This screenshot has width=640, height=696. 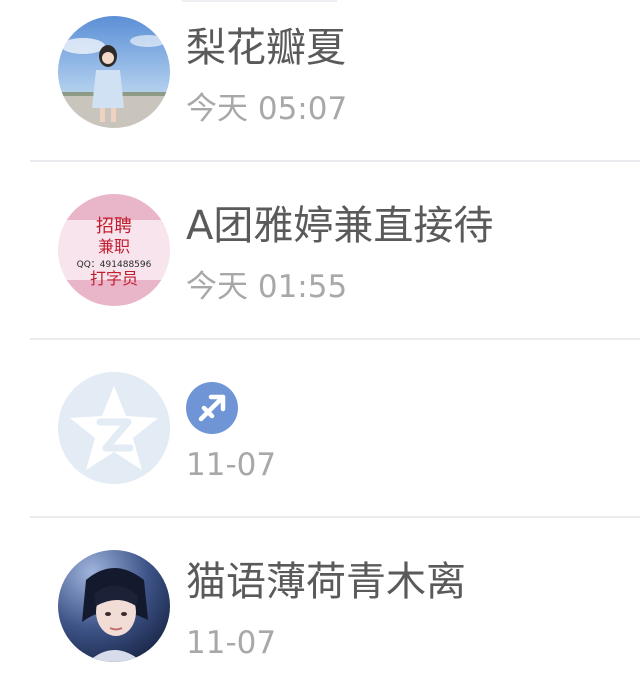 I want to click on avatar-line-4: 打字员, so click(x=114, y=278).